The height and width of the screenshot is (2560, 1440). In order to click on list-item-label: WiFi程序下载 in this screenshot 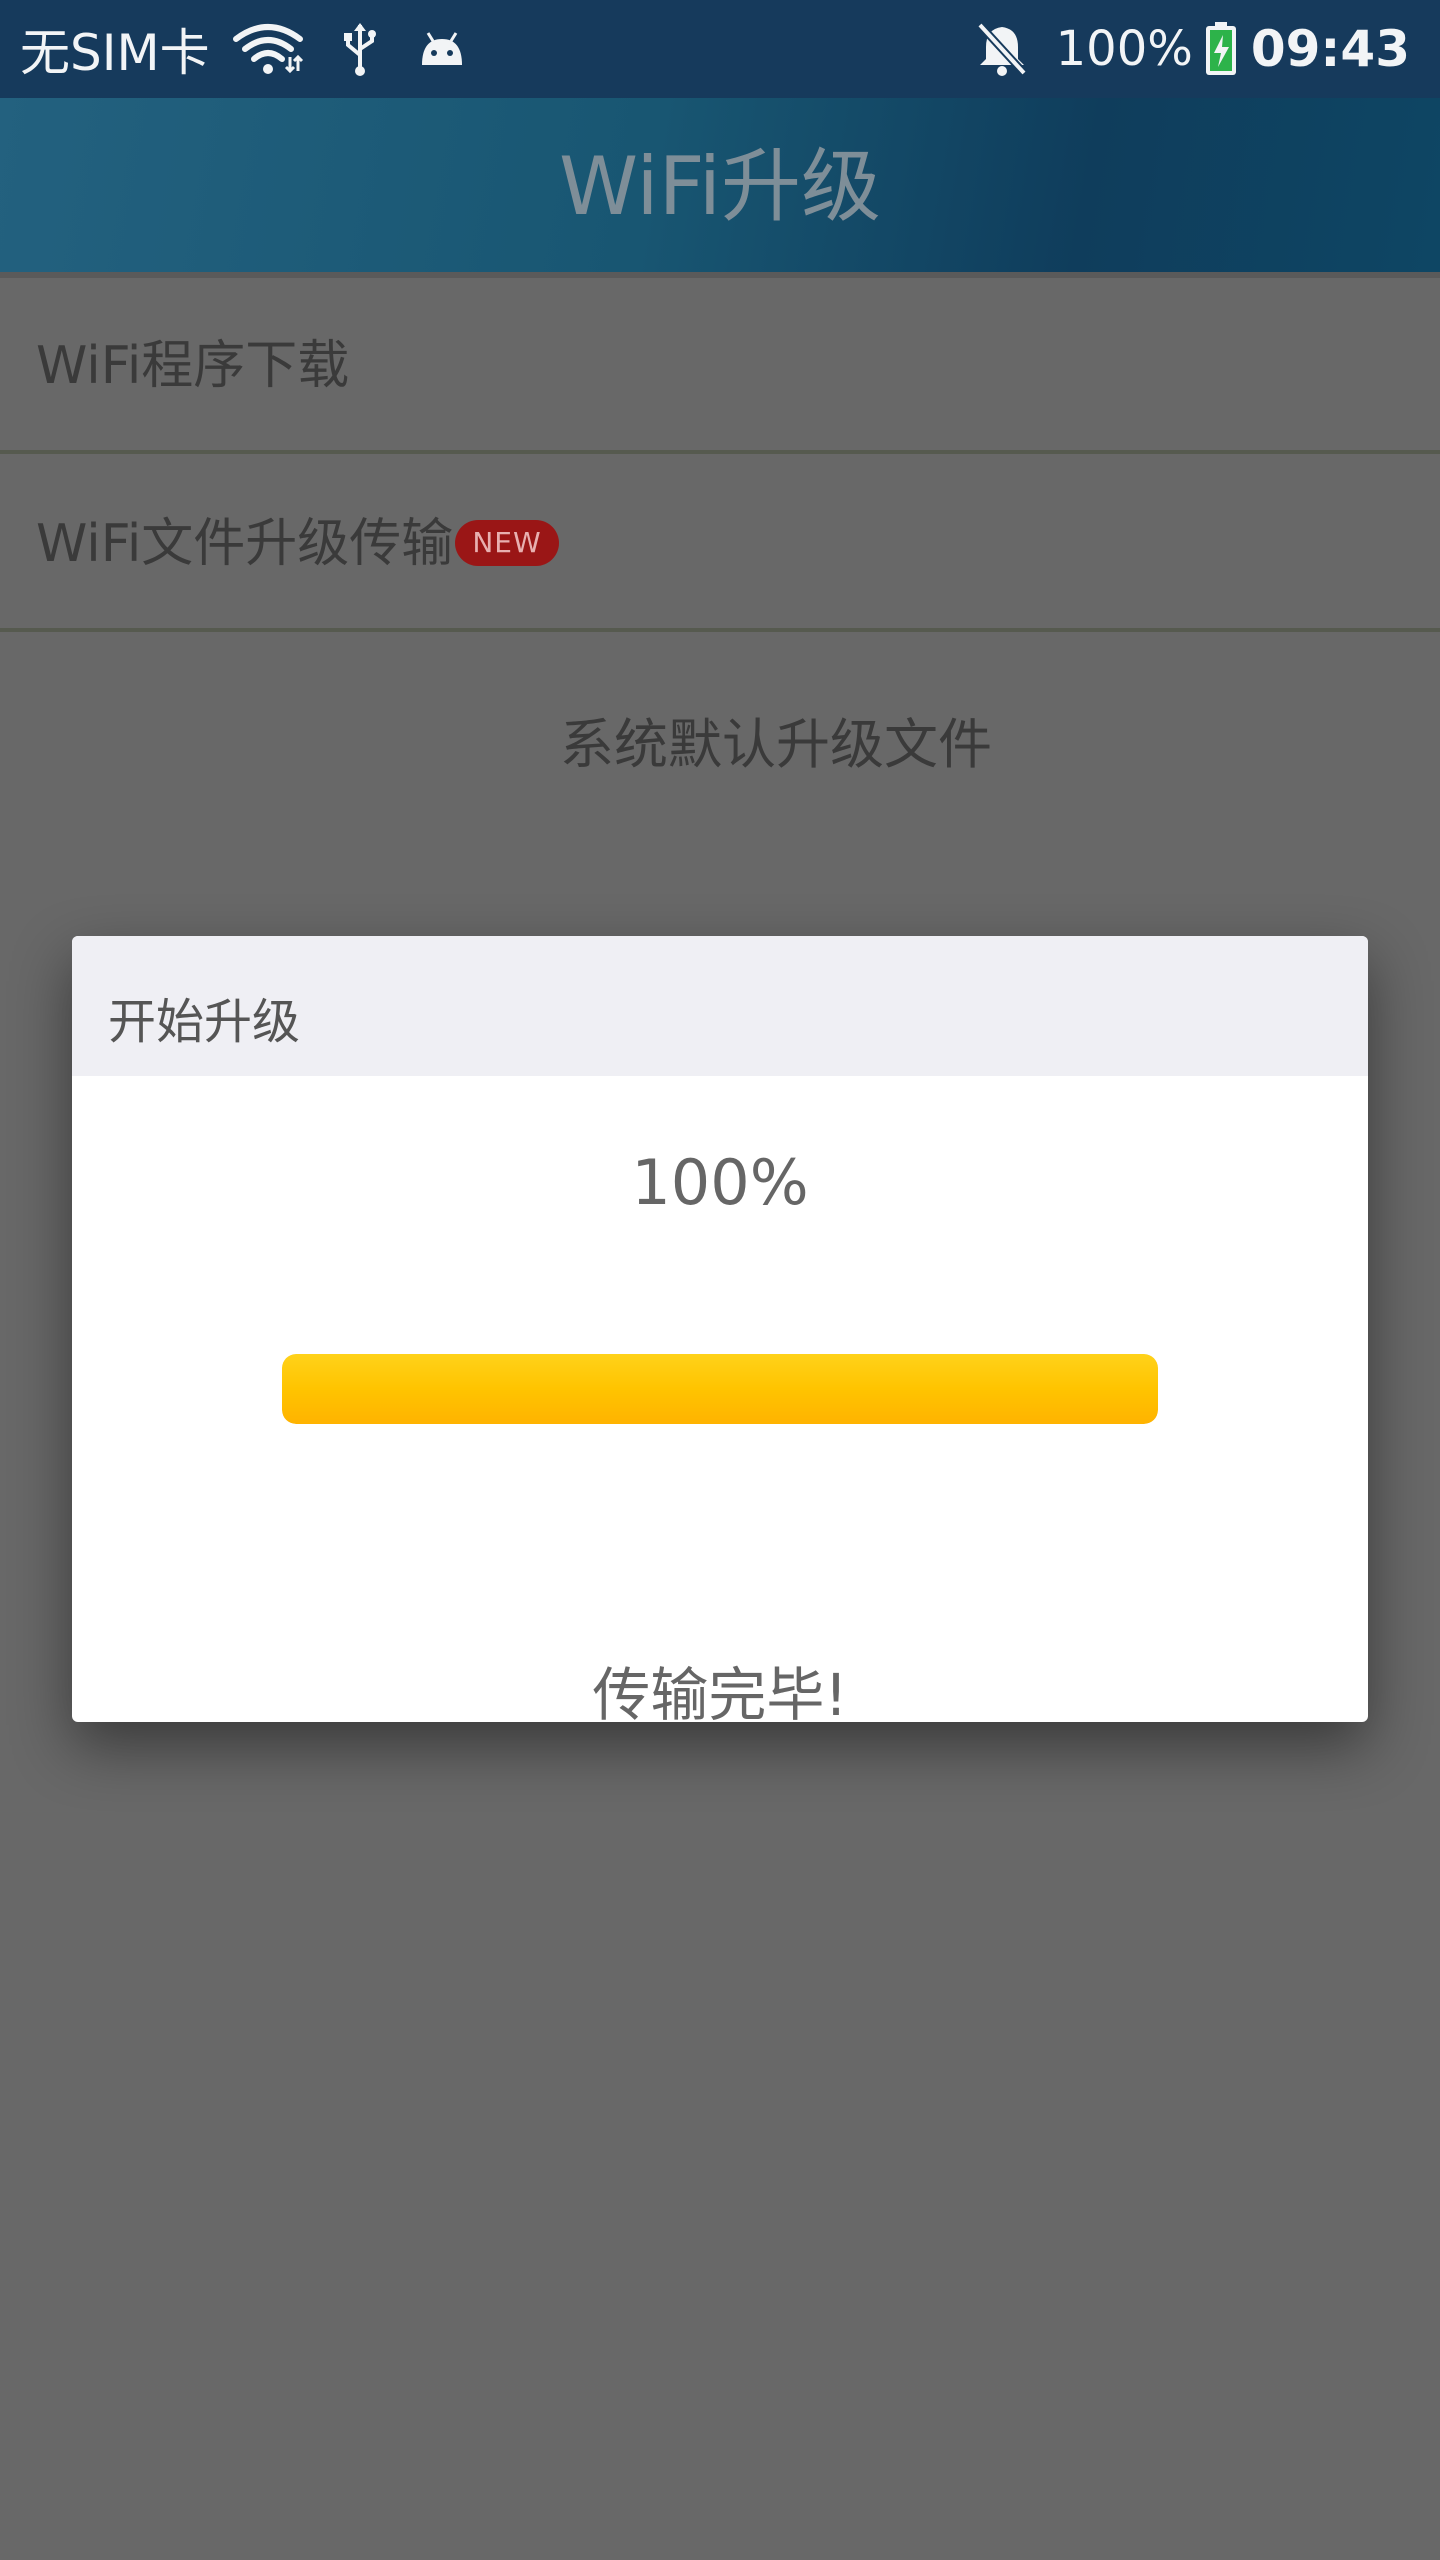, I will do `click(193, 366)`.